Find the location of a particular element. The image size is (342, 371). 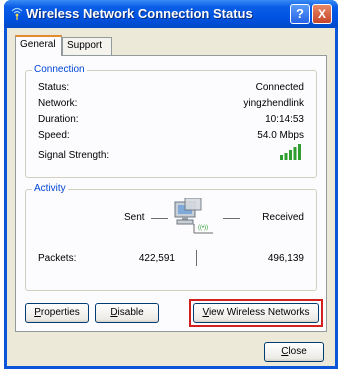

connection-legend: Connection is located at coordinates (59, 69).